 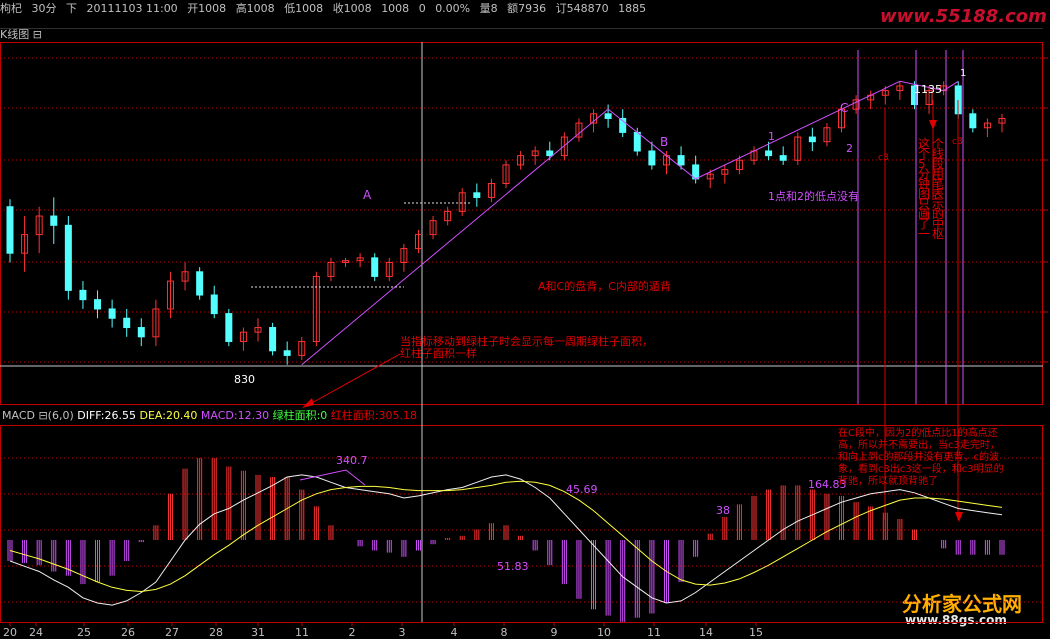 I want to click on annotation-c-note-line: 象，看到c3出c3这一段，和c3明显的, so click(x=921, y=468).